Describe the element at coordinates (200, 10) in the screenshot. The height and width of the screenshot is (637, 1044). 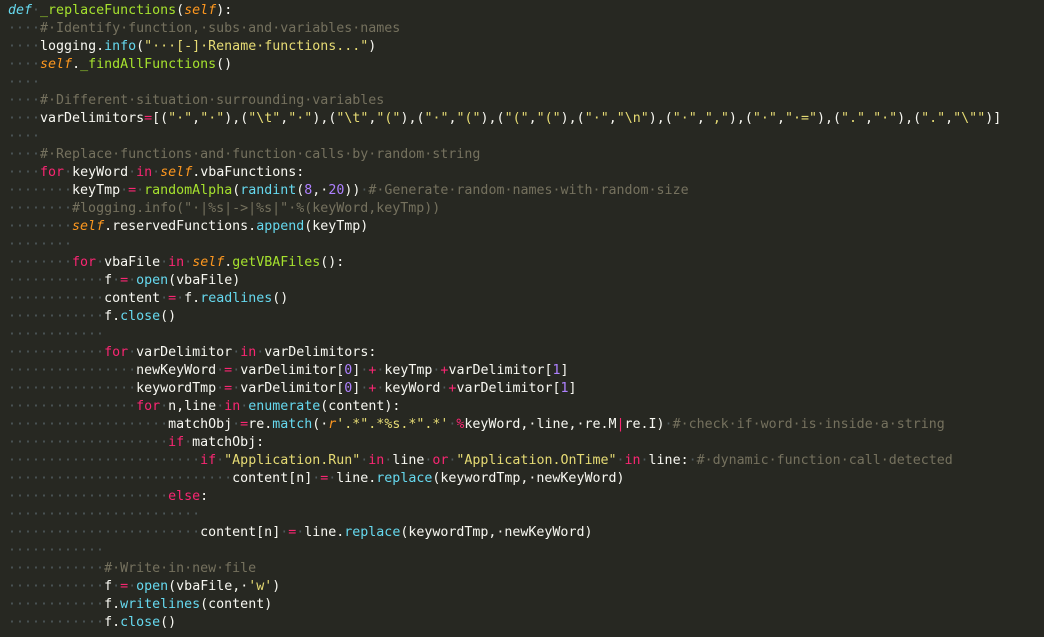
I see `self-keyword: self` at that location.